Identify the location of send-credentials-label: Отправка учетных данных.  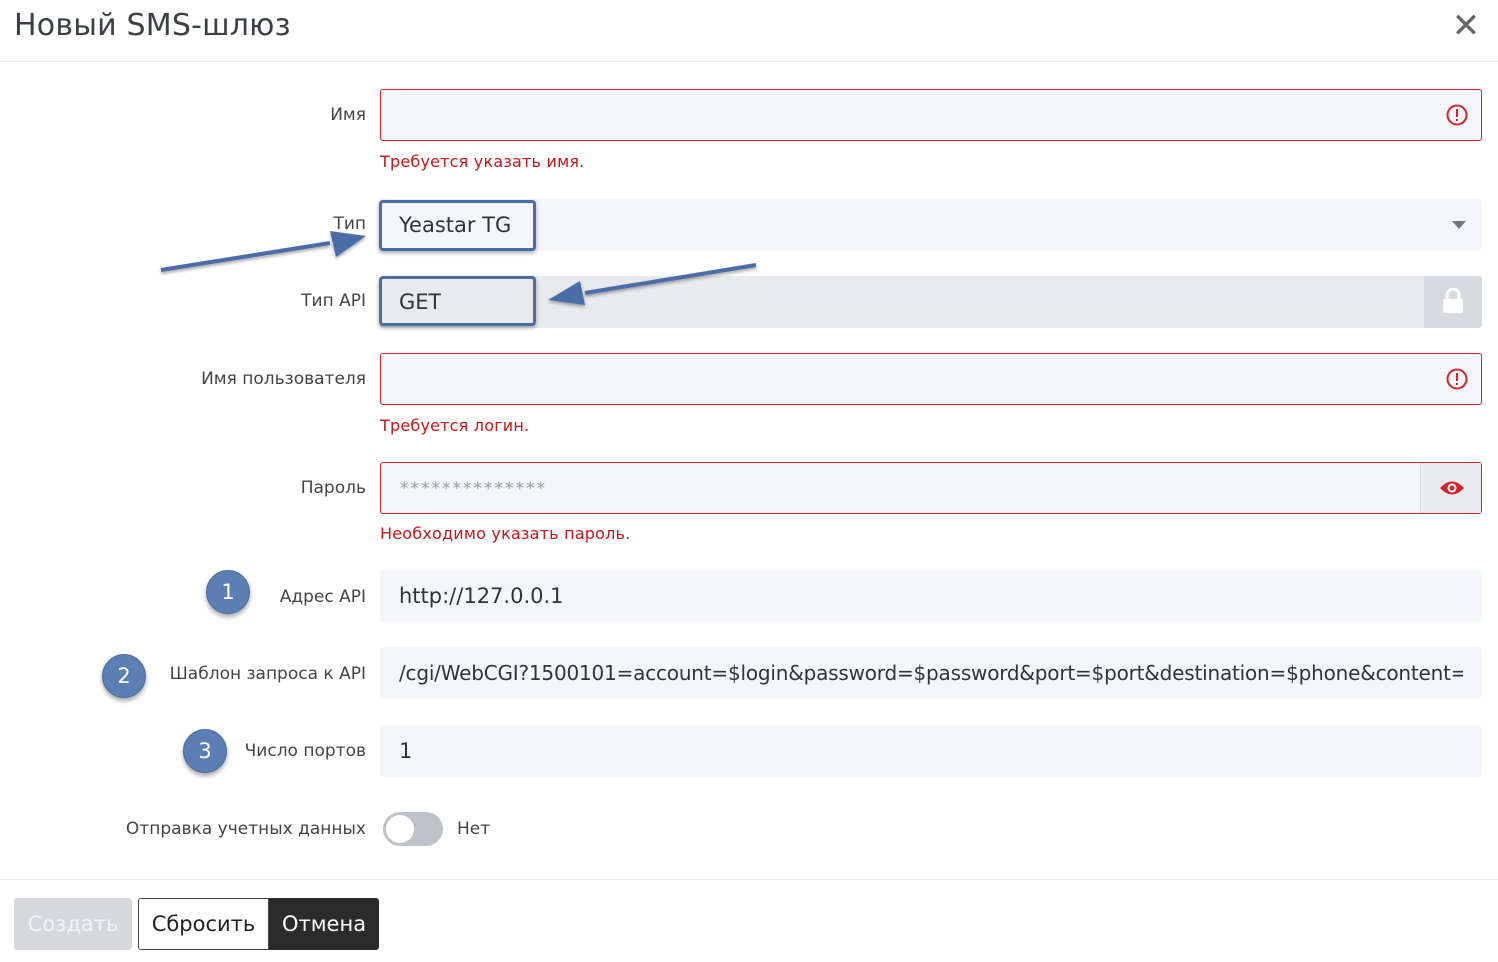
(245, 829).